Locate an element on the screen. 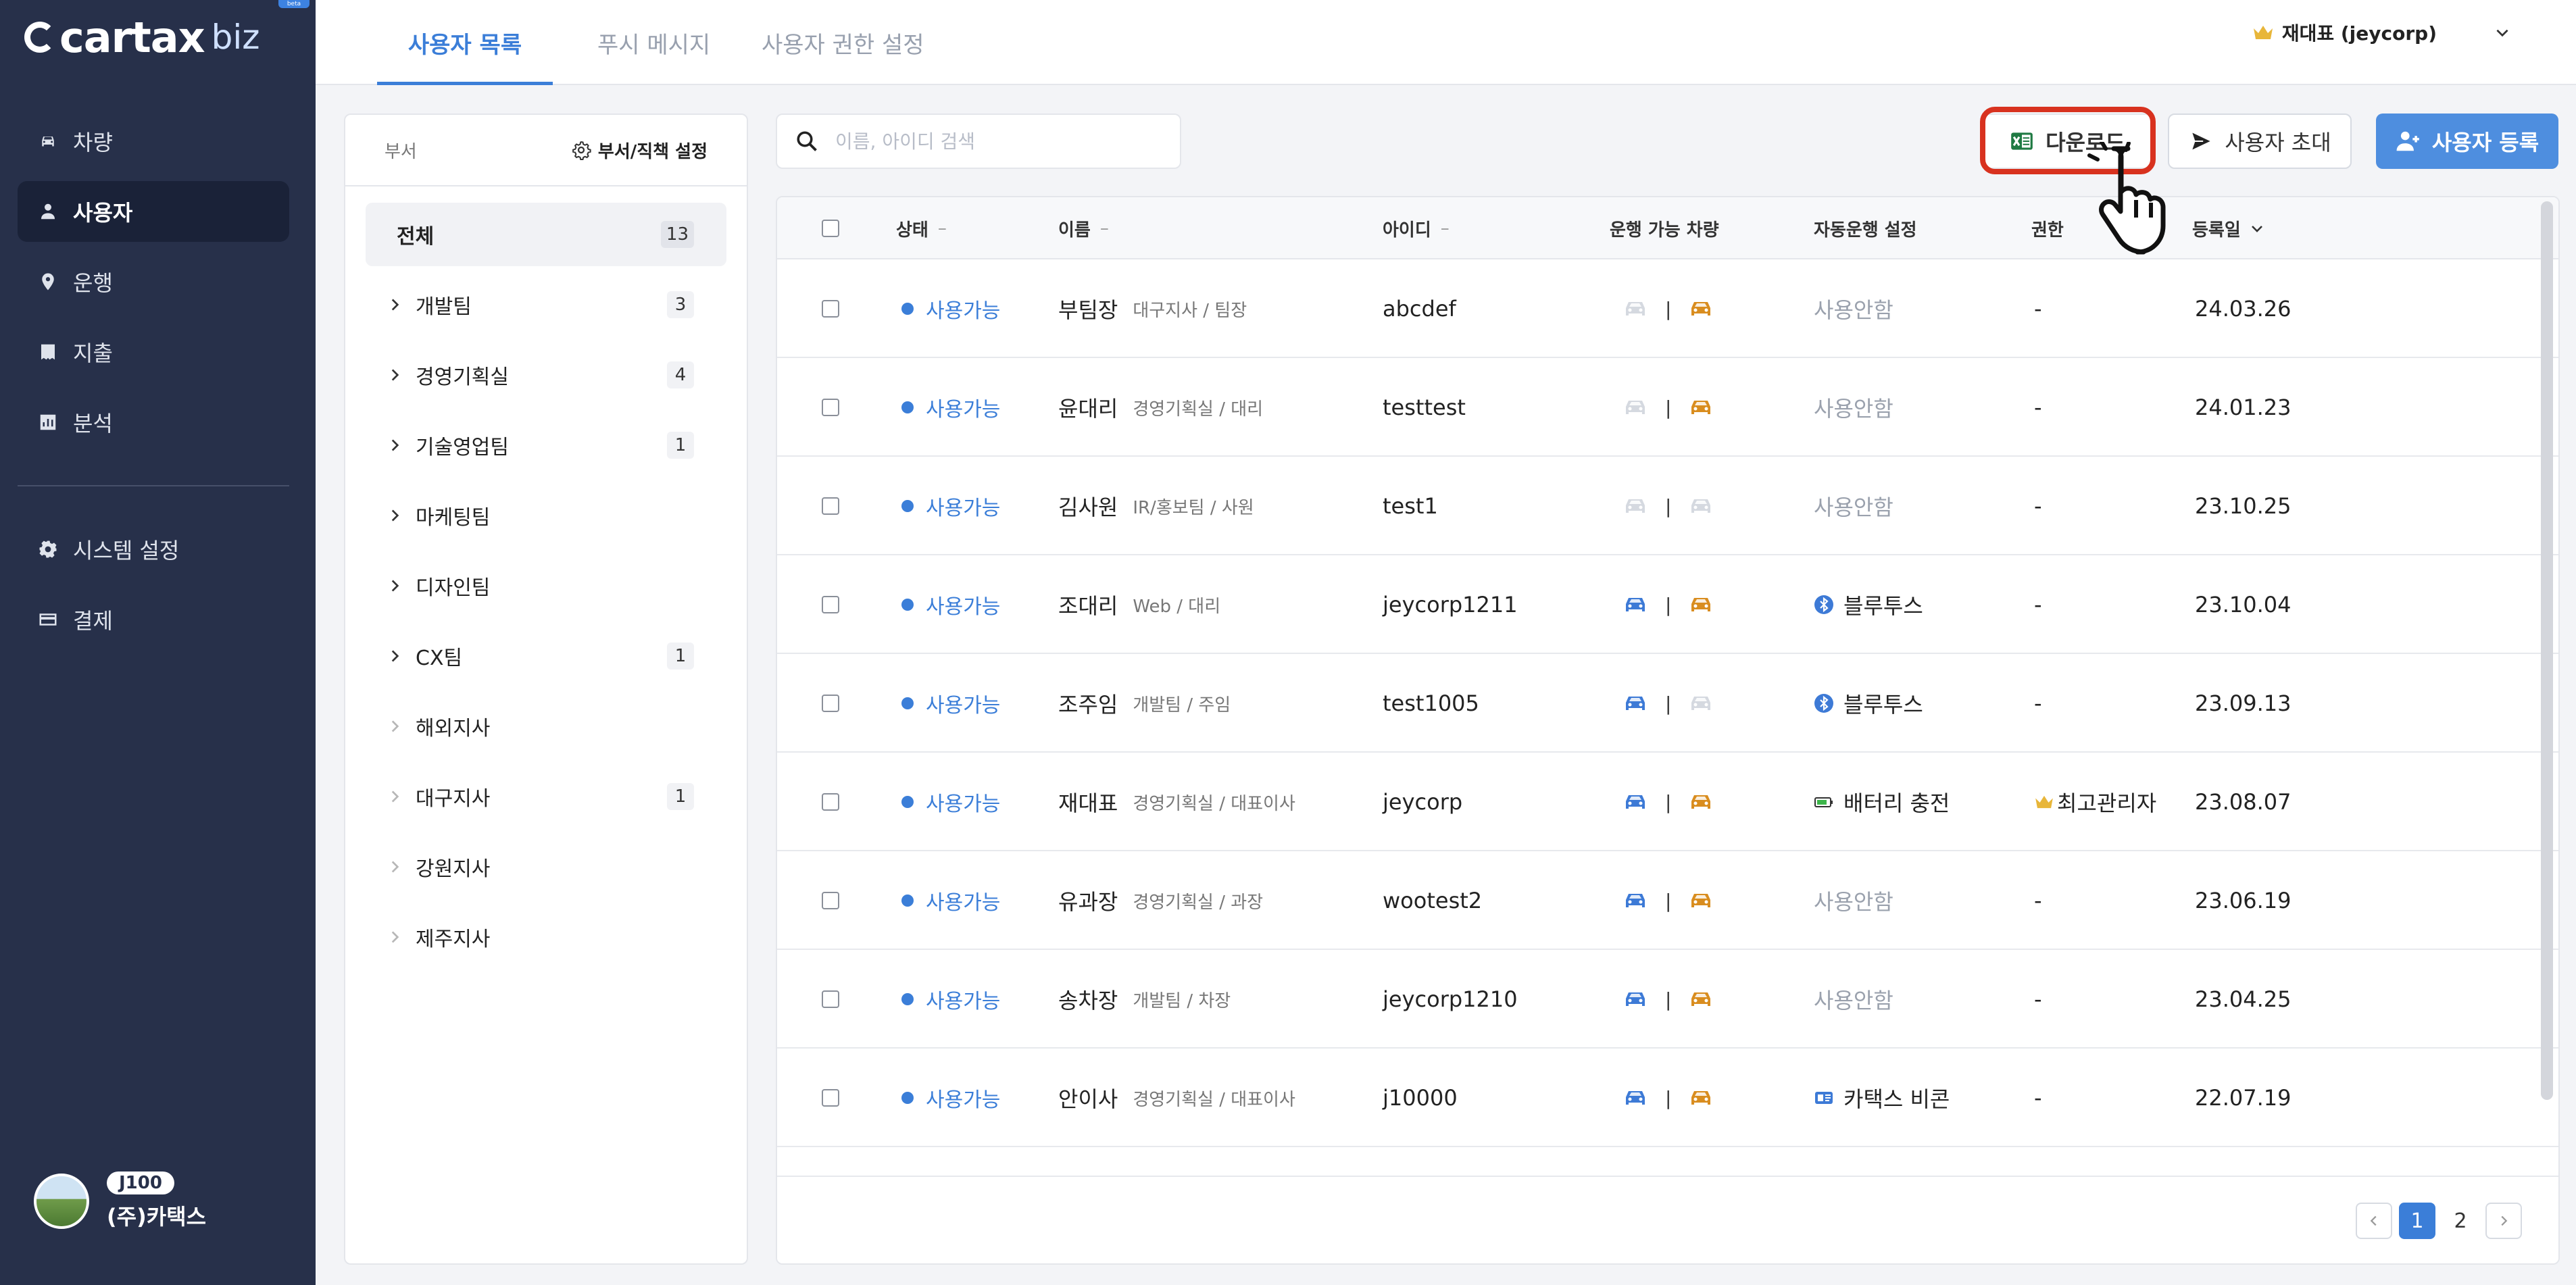 The height and width of the screenshot is (1285, 2576). sidebar-item-trips: 운행 is located at coordinates (154, 281).